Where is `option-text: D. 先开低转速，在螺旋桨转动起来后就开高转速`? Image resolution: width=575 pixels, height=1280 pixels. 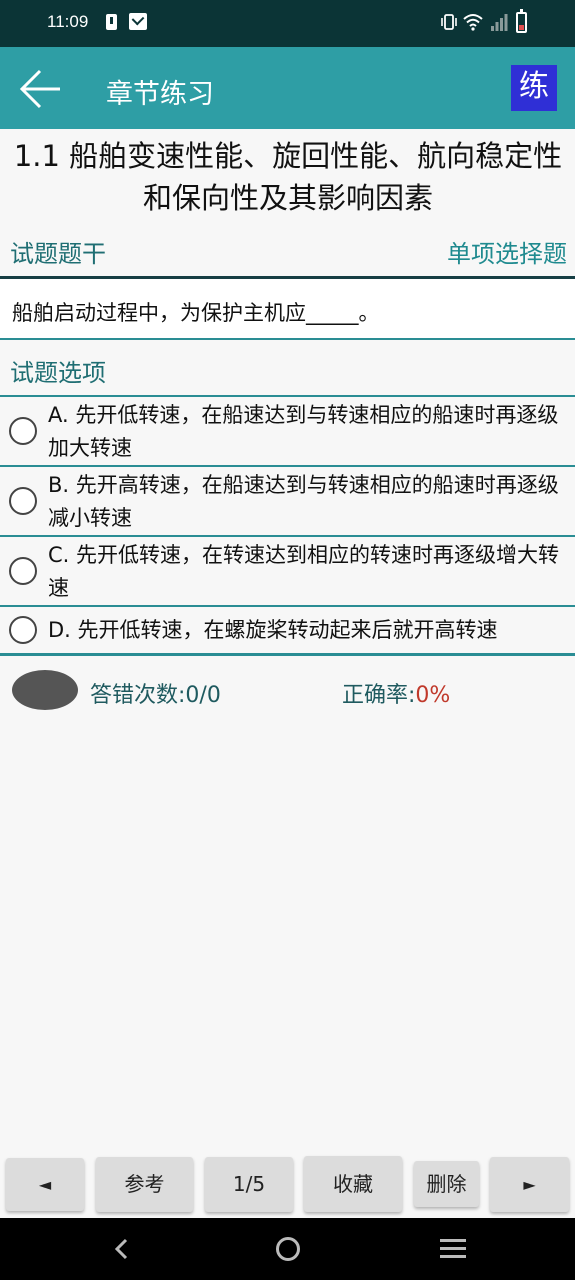
option-text: D. 先开低转速，在螺旋桨转动起来后就开高转速 is located at coordinates (273, 630).